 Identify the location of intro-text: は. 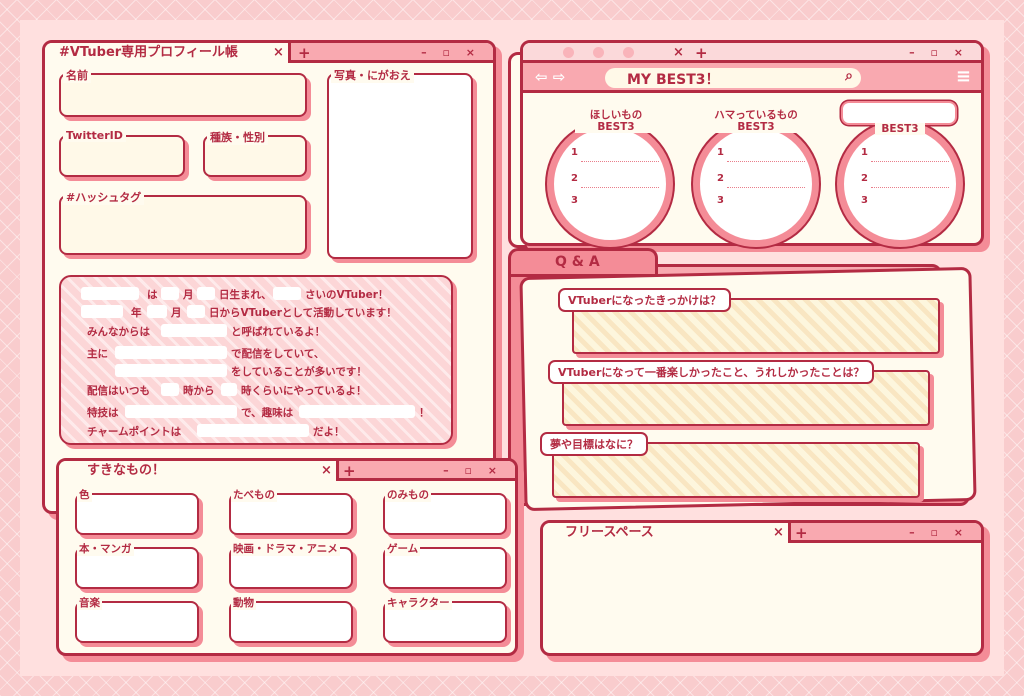
(152, 295).